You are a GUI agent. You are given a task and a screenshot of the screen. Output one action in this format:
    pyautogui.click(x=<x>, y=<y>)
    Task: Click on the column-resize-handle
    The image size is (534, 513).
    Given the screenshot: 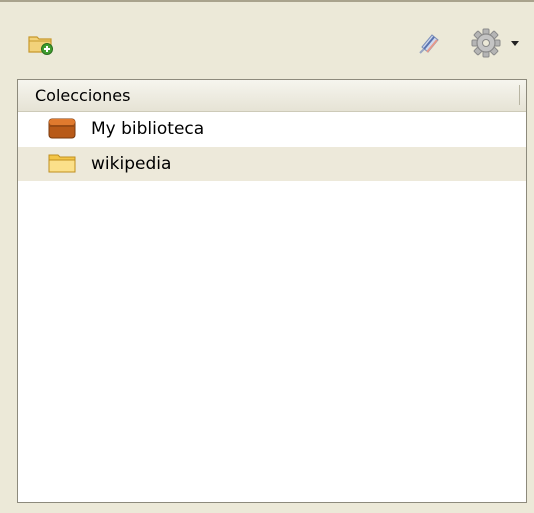 What is the action you would take?
    pyautogui.click(x=519, y=95)
    